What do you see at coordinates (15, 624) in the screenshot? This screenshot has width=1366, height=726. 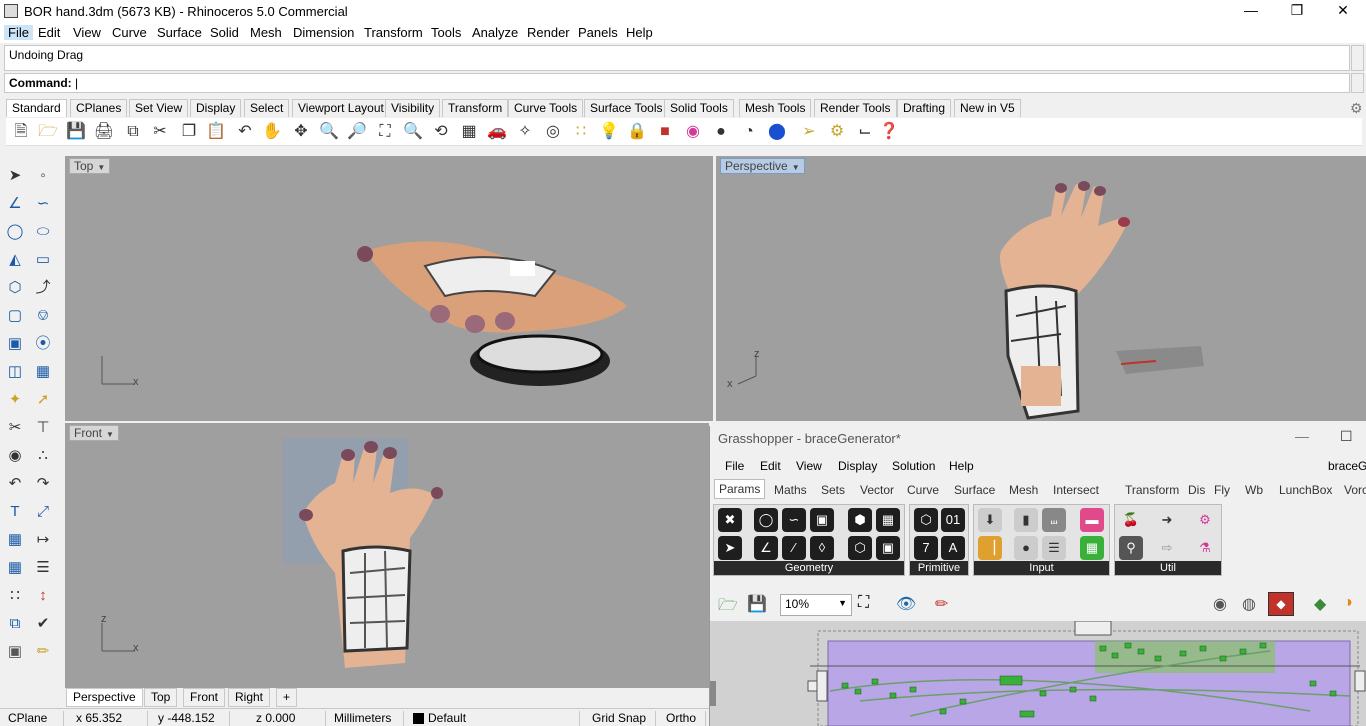 I see `layout-icon: ⧉` at bounding box center [15, 624].